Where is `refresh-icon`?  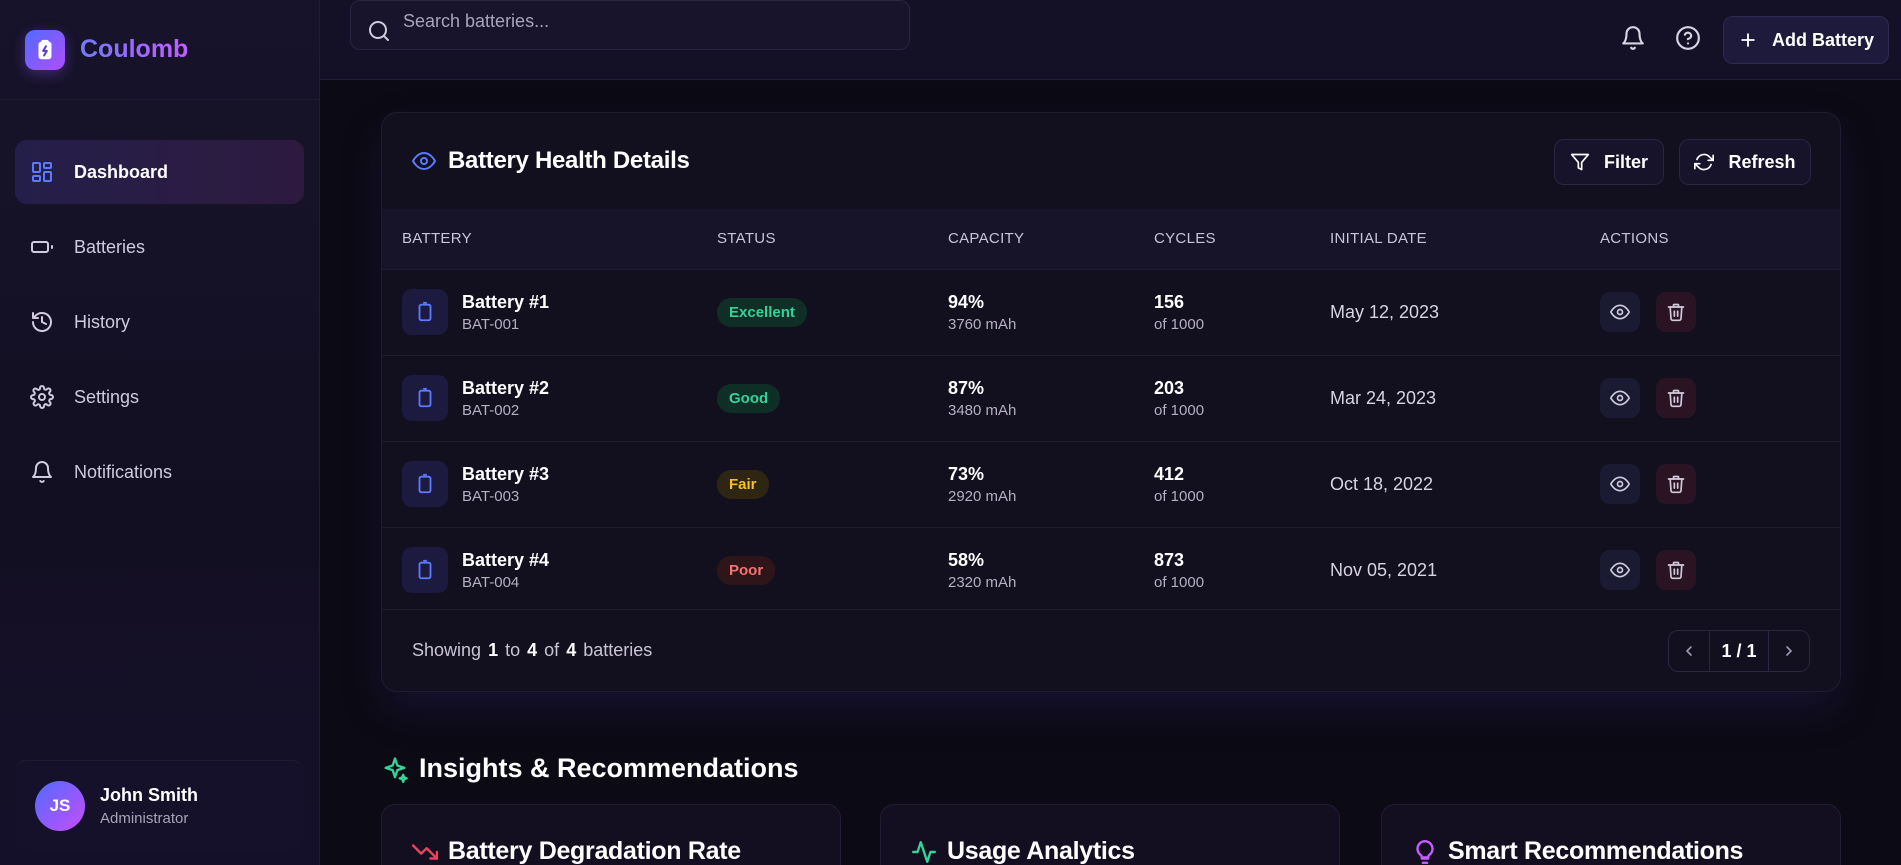
refresh-icon is located at coordinates (1704, 162).